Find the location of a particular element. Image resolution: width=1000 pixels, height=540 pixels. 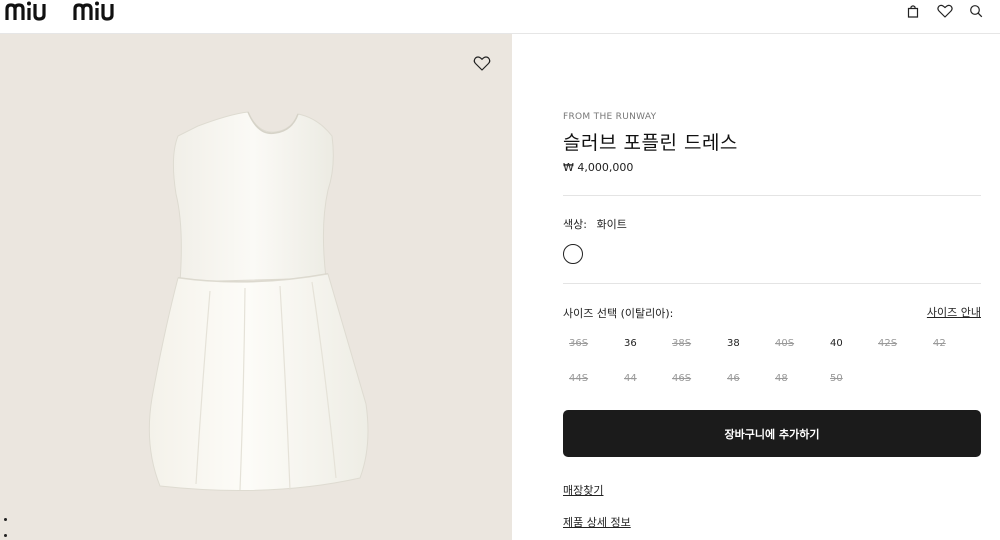

product-title: 슬러브 포플린 드레스 is located at coordinates (650, 143).